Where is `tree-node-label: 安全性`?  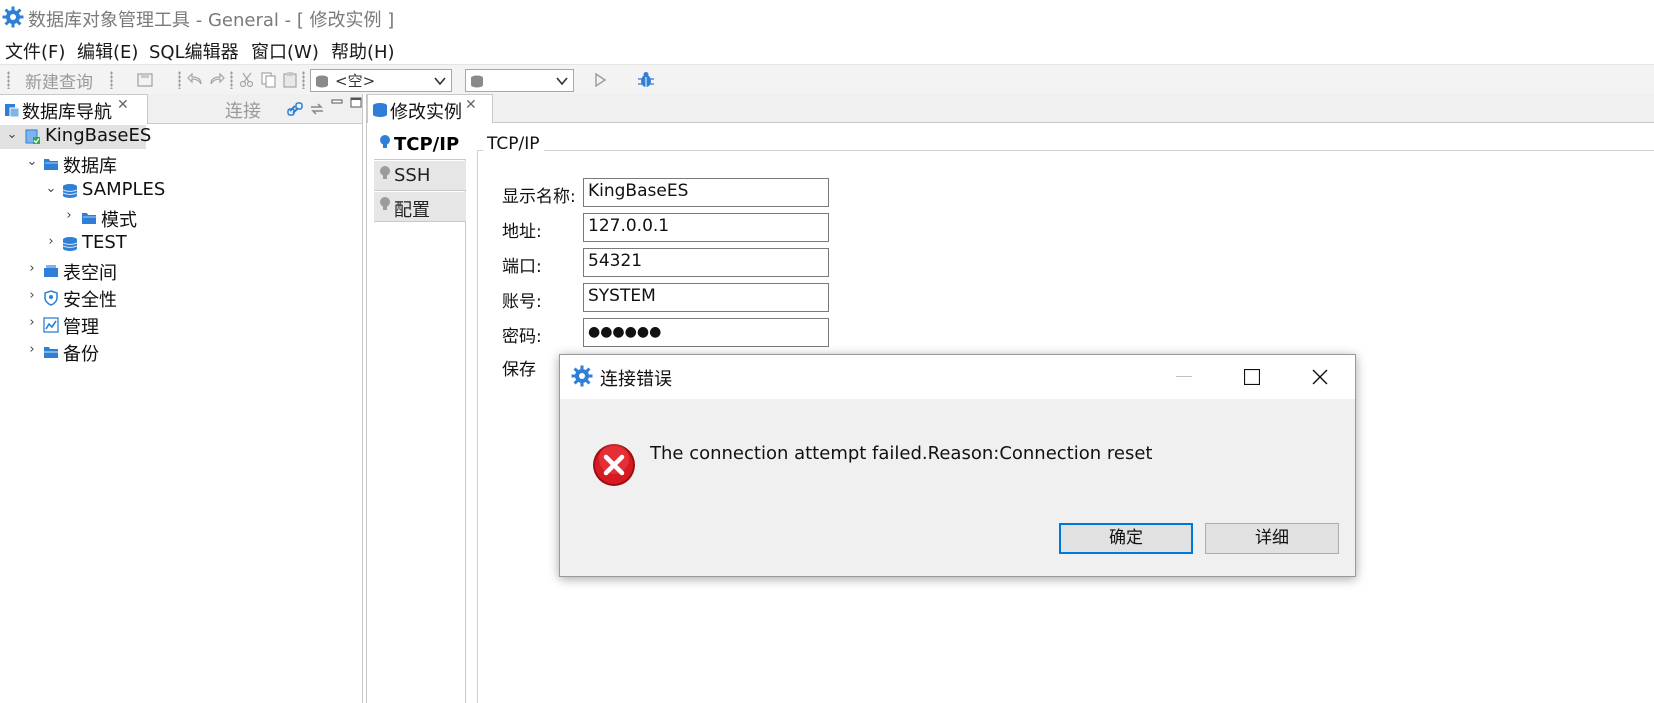 tree-node-label: 安全性 is located at coordinates (90, 300).